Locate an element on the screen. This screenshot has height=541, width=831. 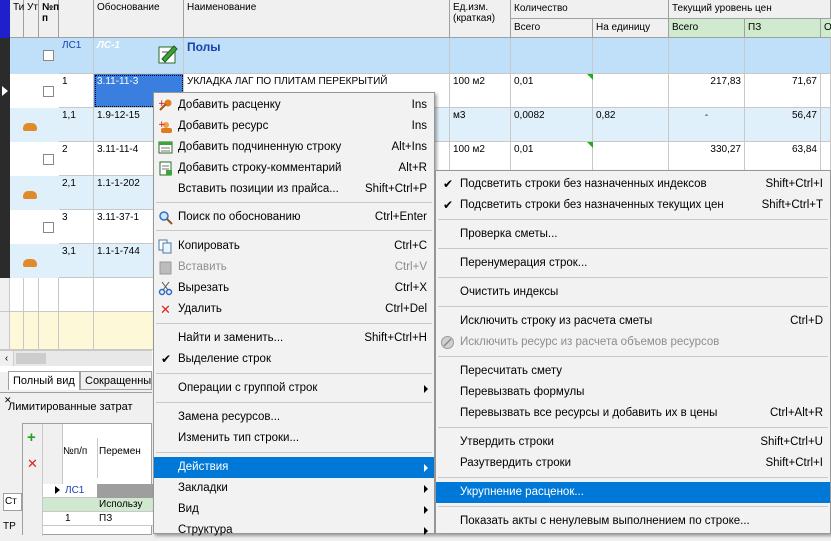
col-header-basis: Обоснование is located at coordinates (139, 19).